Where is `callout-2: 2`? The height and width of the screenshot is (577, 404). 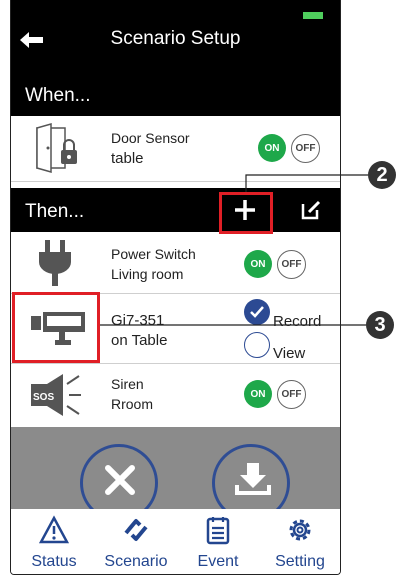 callout-2: 2 is located at coordinates (382, 175).